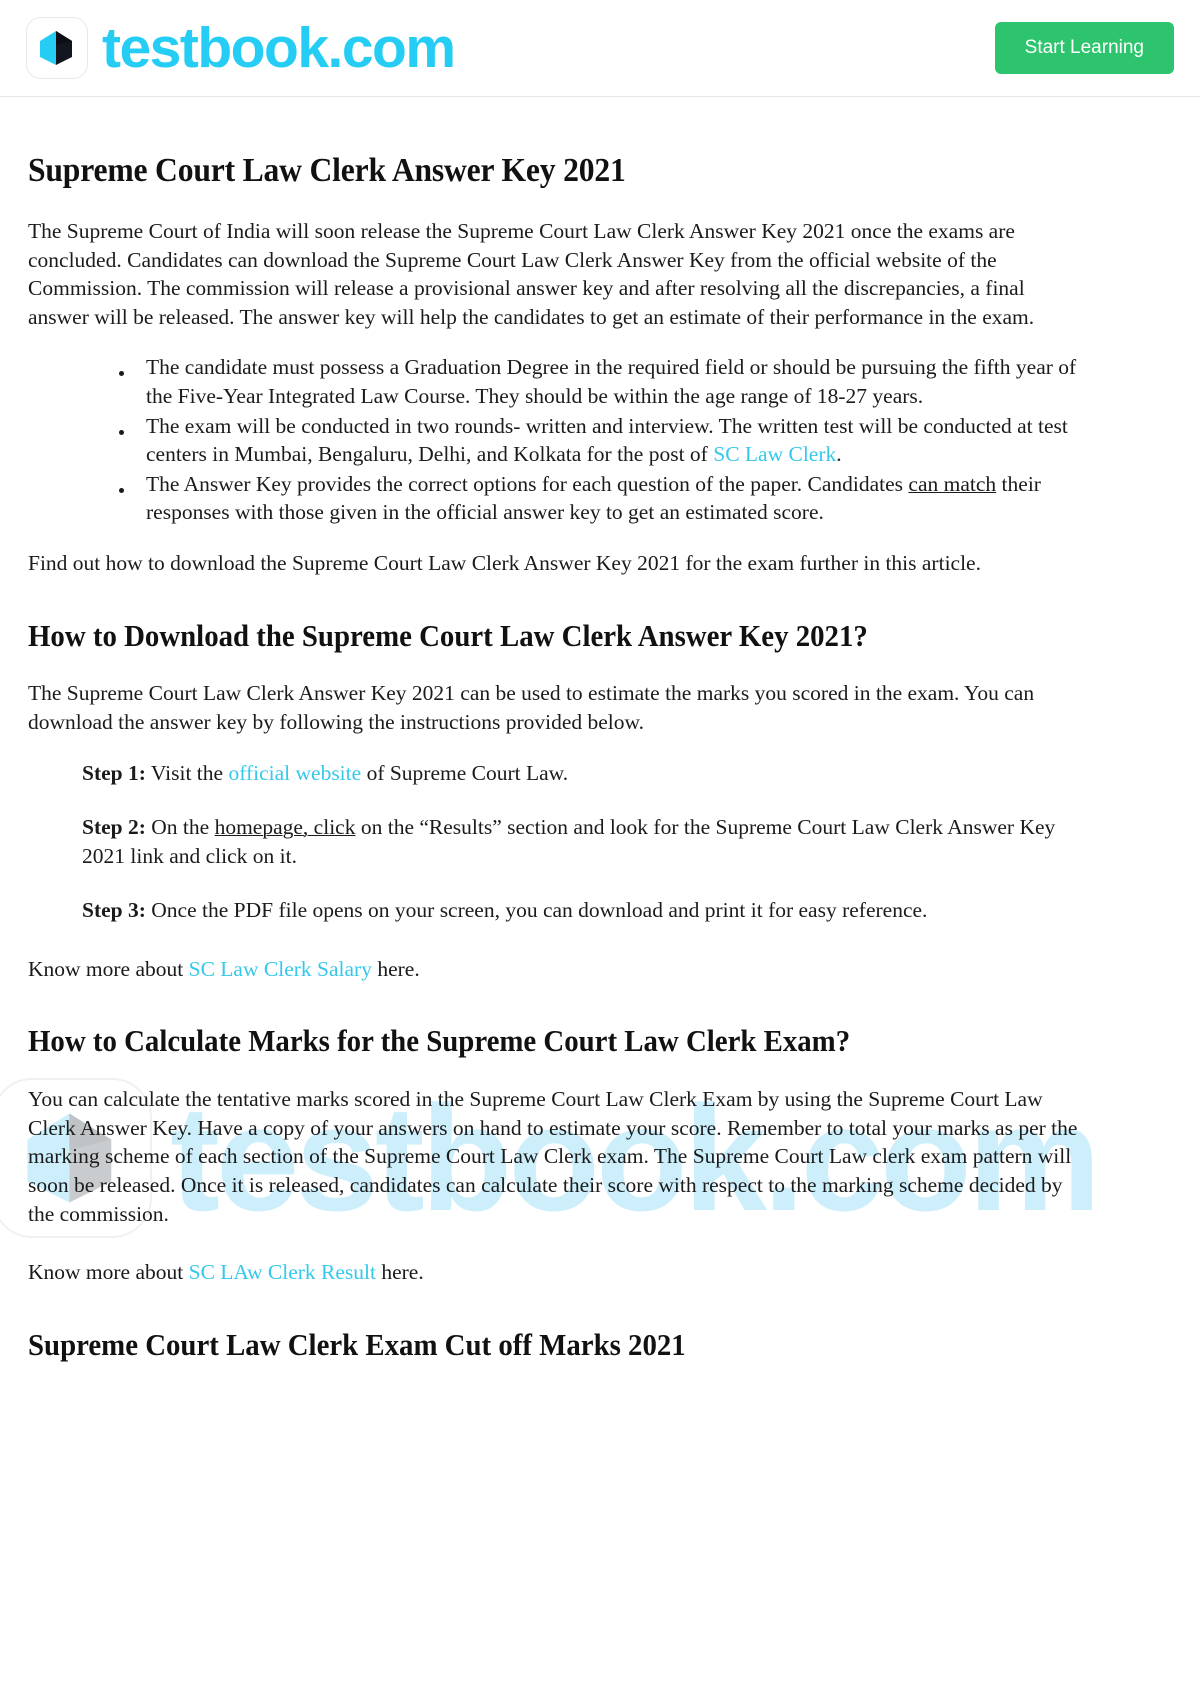 Image resolution: width=1200 pixels, height=1697 pixels. What do you see at coordinates (399, 1272) in the screenshot?
I see `know-more-result-suffix: here.` at bounding box center [399, 1272].